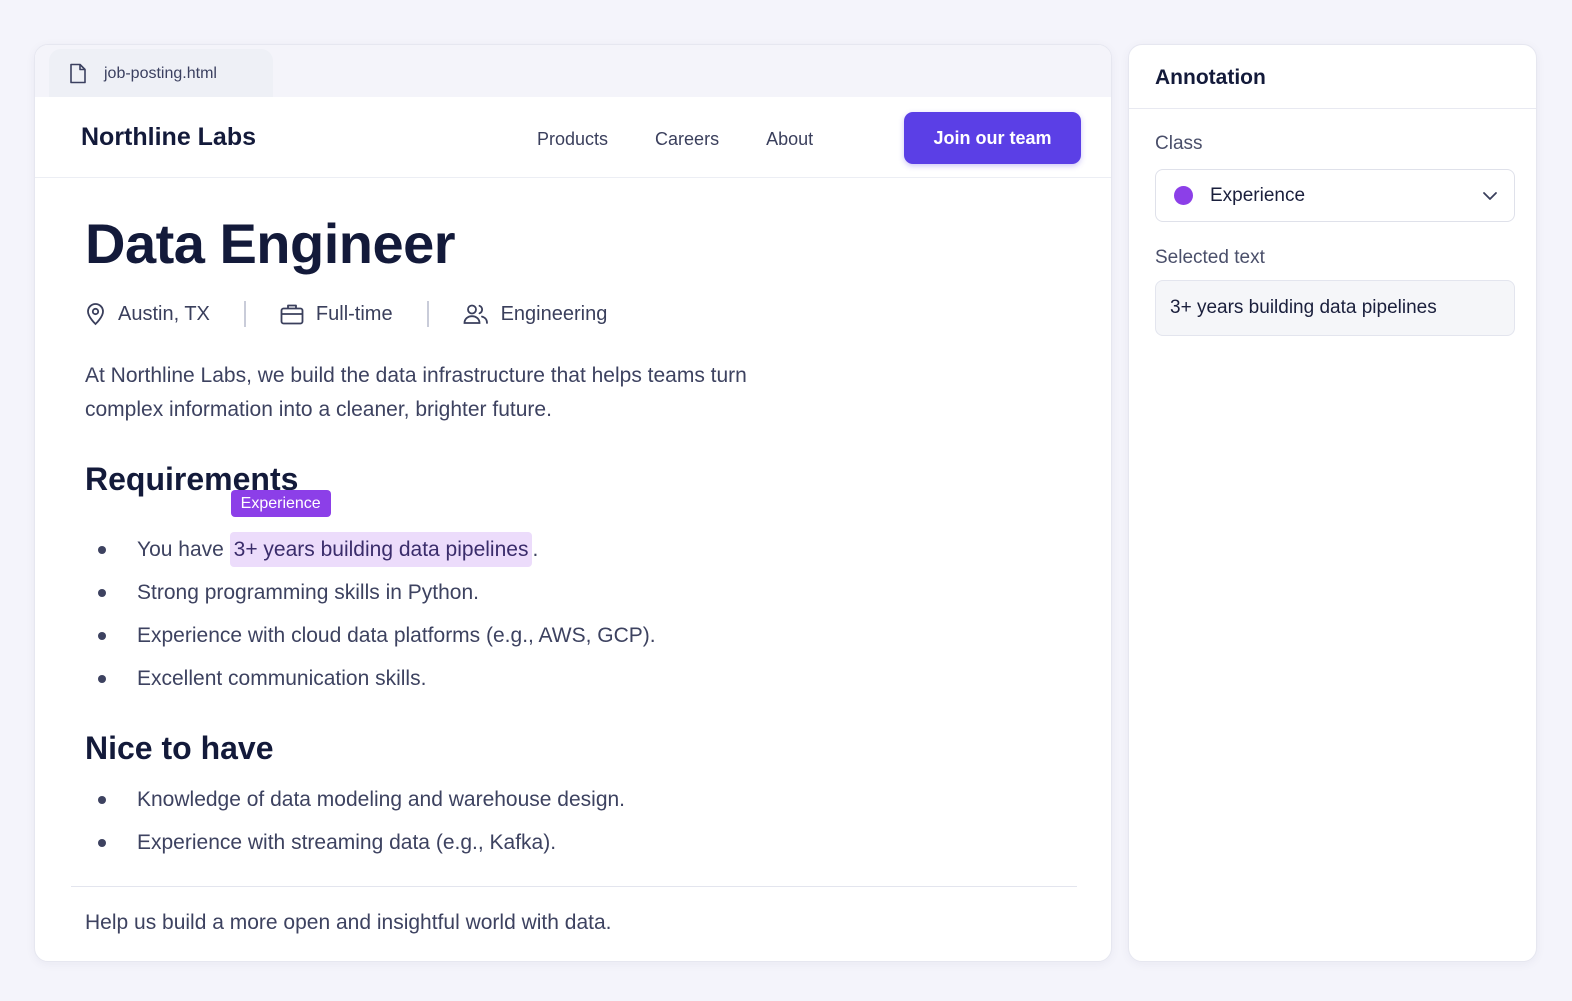 The image size is (1572, 1001). Describe the element at coordinates (79, 74) in the screenshot. I see `file-icon` at that location.